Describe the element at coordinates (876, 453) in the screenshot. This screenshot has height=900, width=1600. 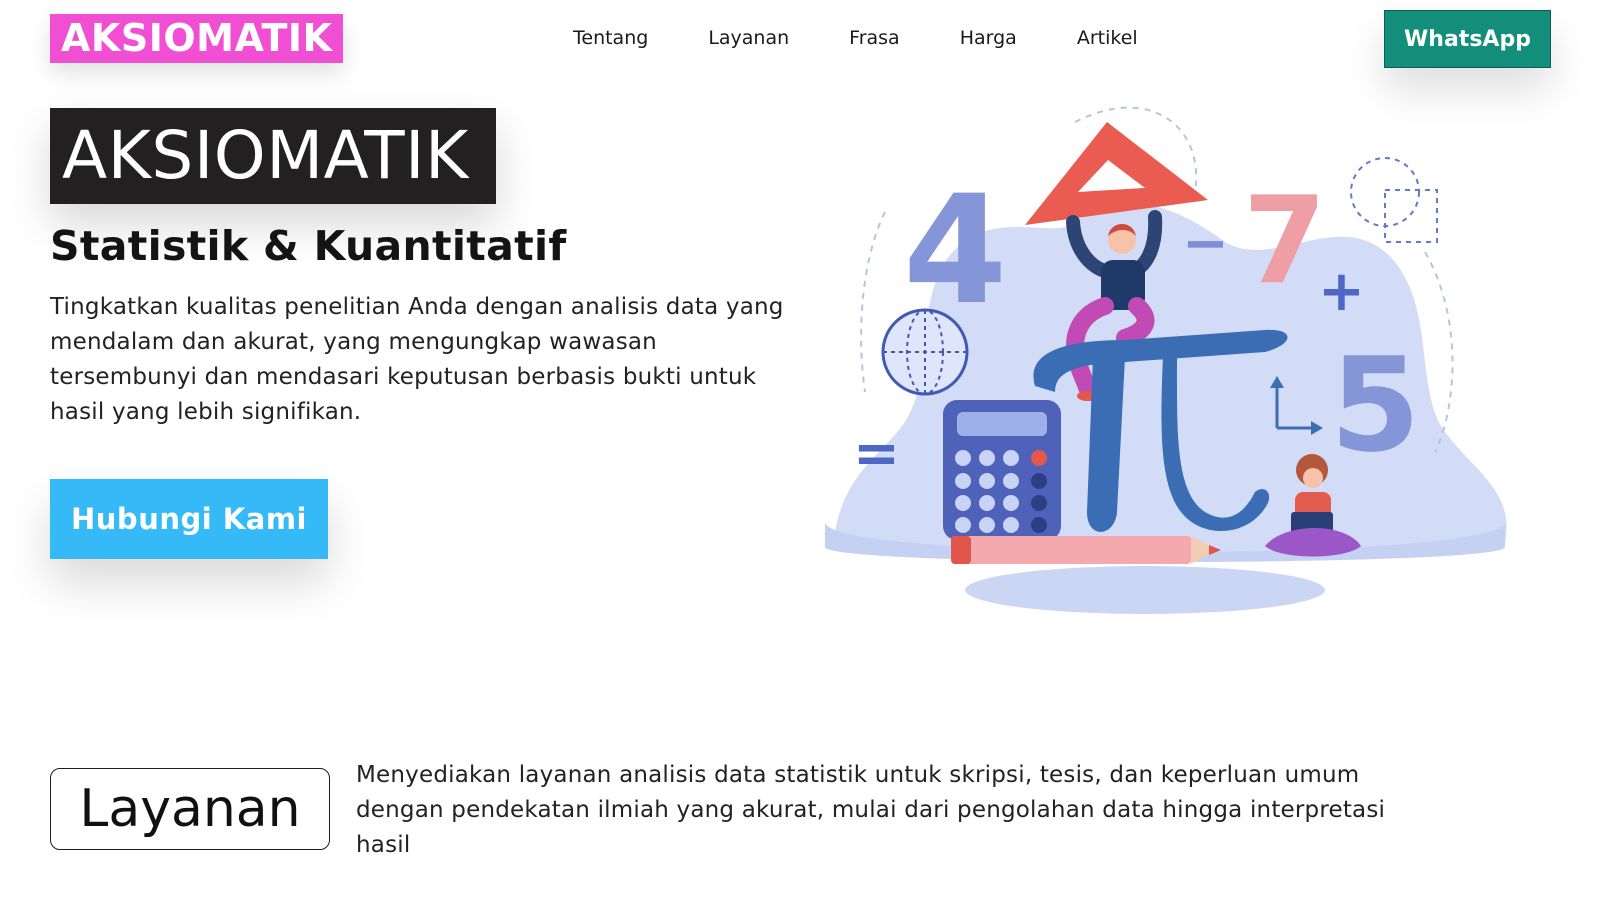
I see `equals-symbol: =` at that location.